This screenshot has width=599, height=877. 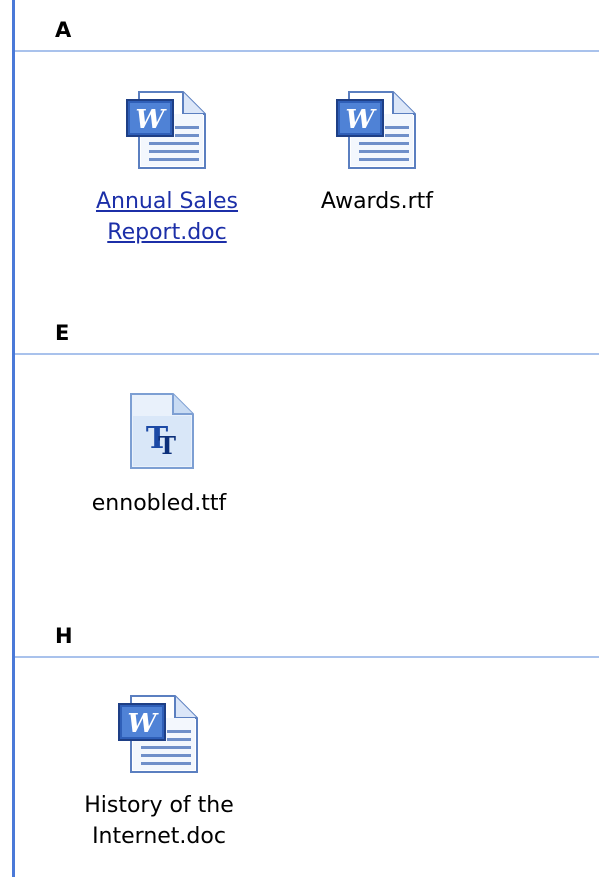 I want to click on file-item-awards: W Awards.rtf, so click(x=377, y=152).